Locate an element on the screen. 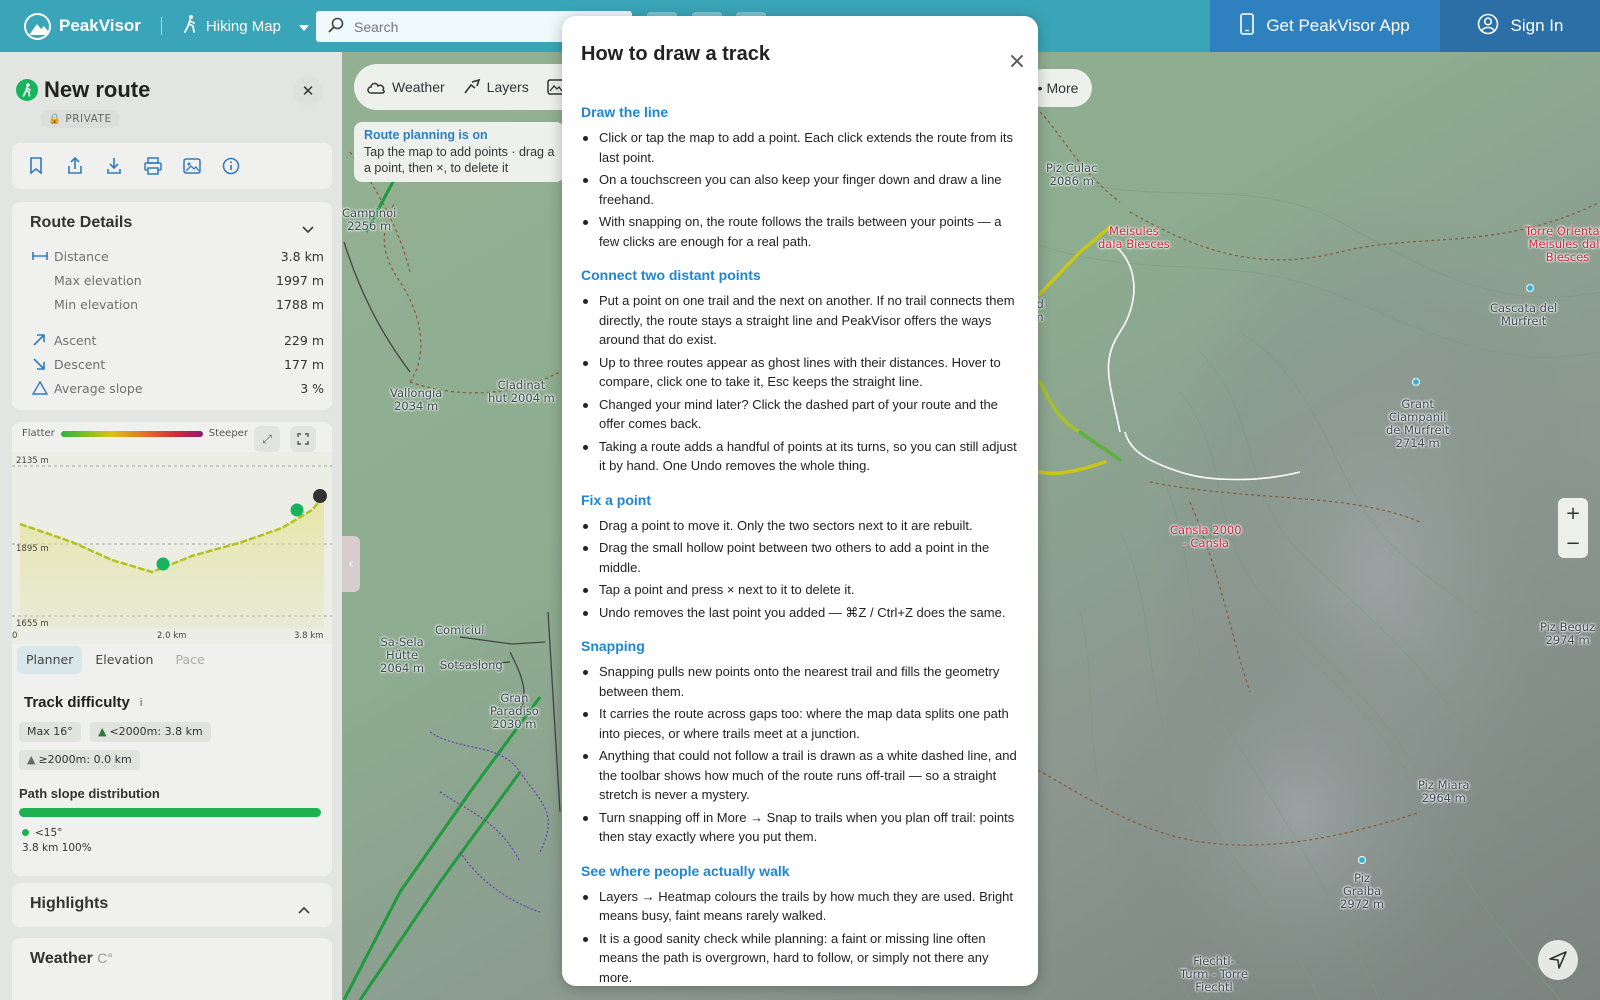  close-icon: × is located at coordinates (1017, 61).